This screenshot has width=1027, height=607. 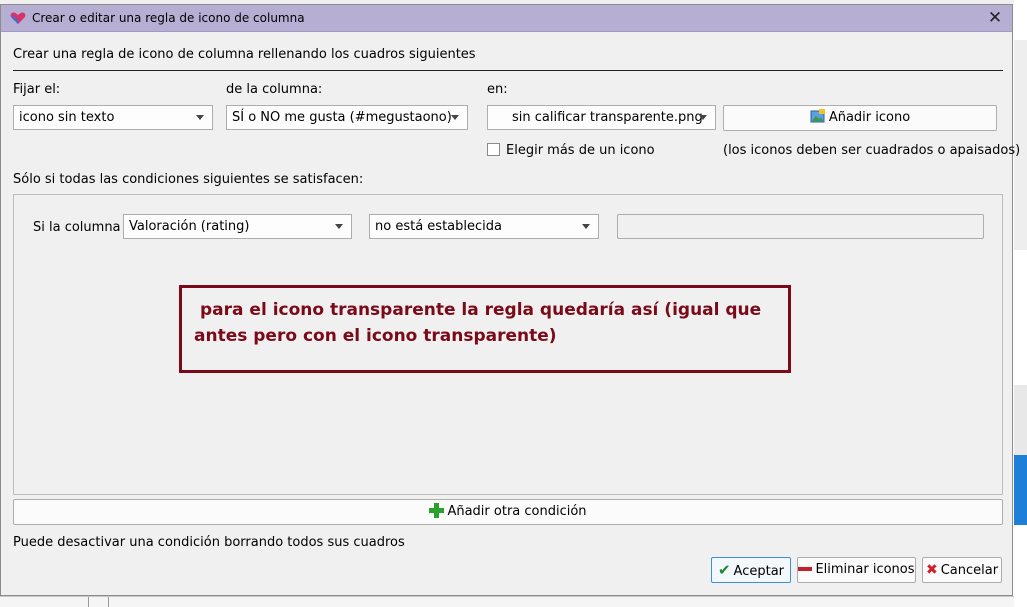 I want to click on condition-operator-value: no está establecida, so click(x=438, y=226).